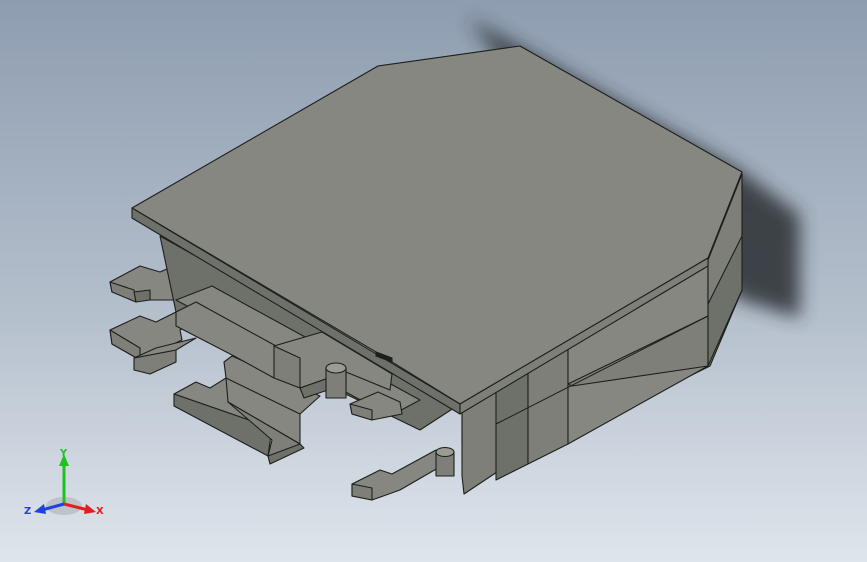  Describe the element at coordinates (27, 511) in the screenshot. I see `z-axis-label: Z` at that location.